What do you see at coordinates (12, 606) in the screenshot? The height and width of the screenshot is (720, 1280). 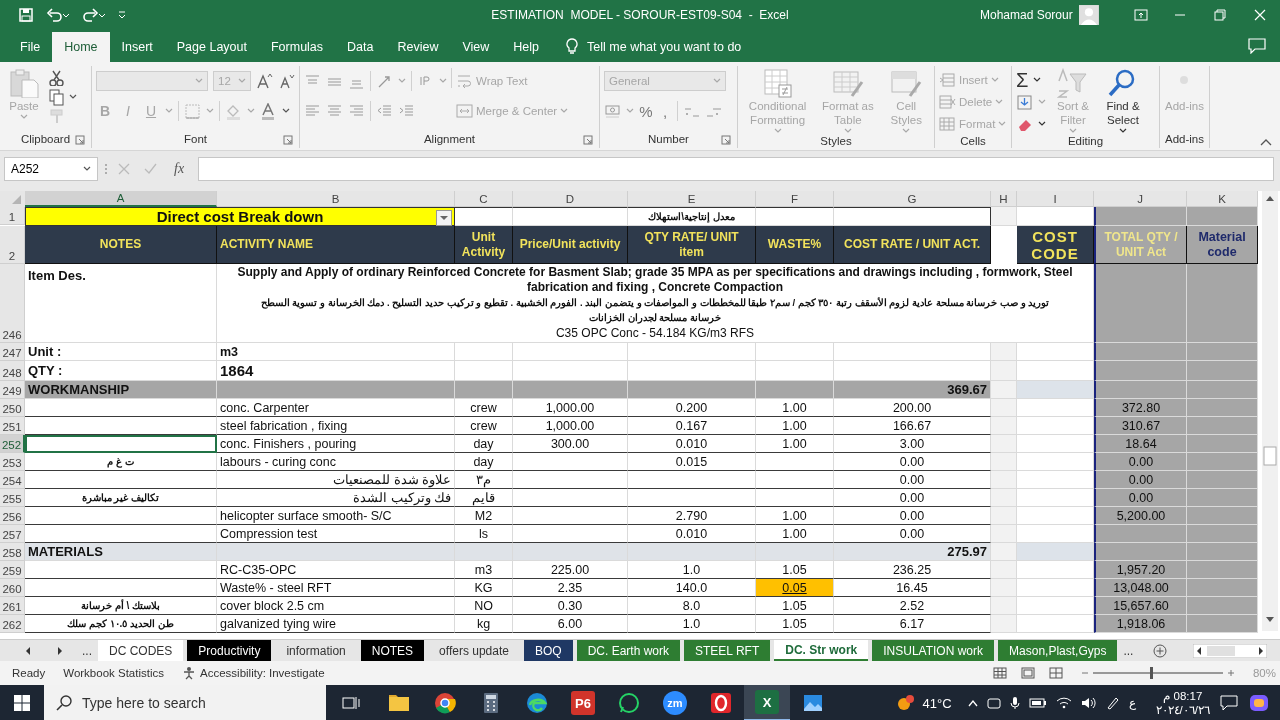 I see `row-header: 261` at bounding box center [12, 606].